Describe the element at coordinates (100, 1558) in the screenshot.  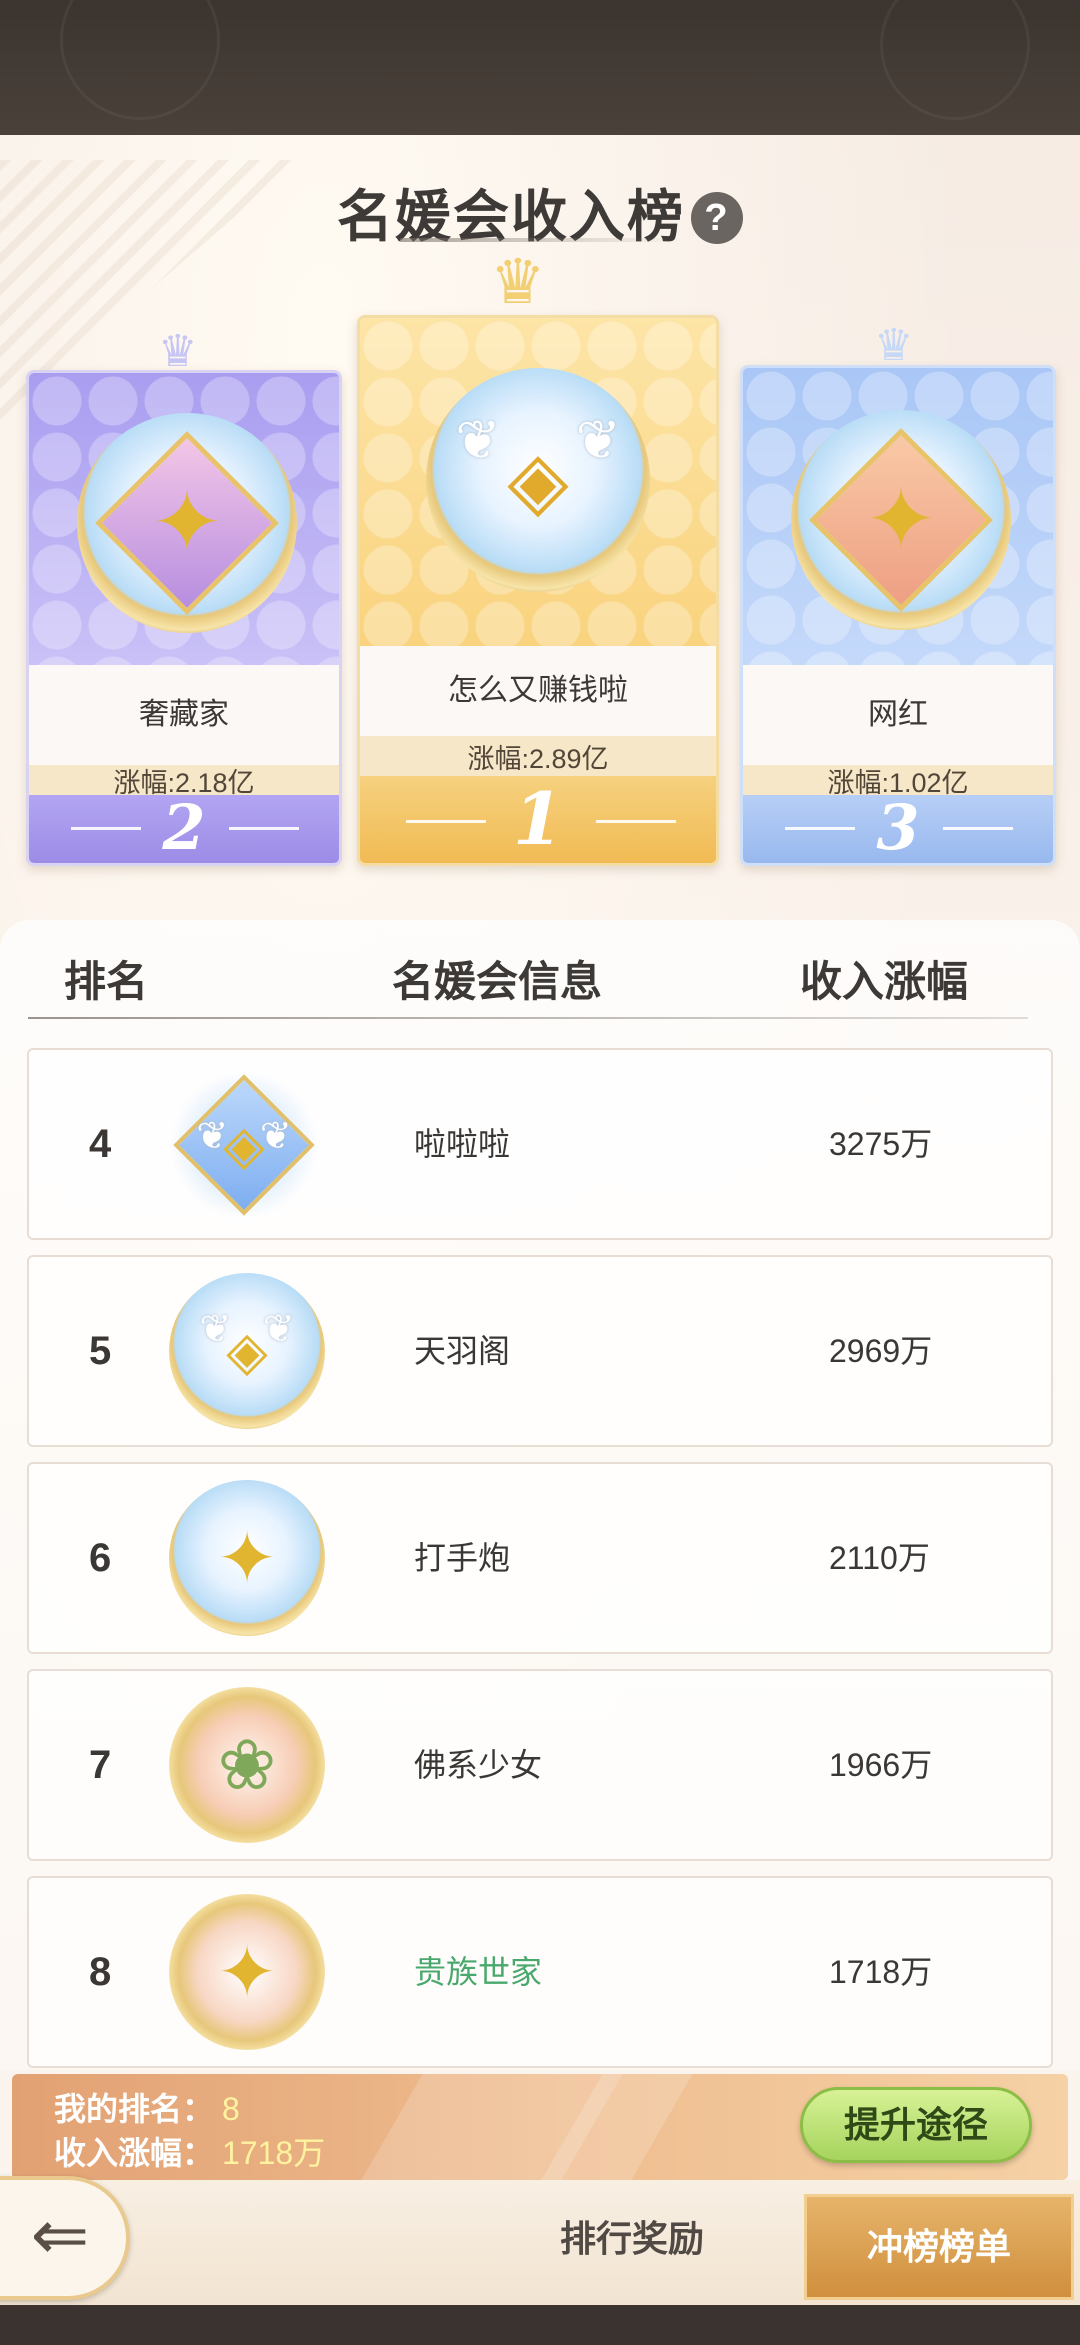
I see `row-rank: 6` at that location.